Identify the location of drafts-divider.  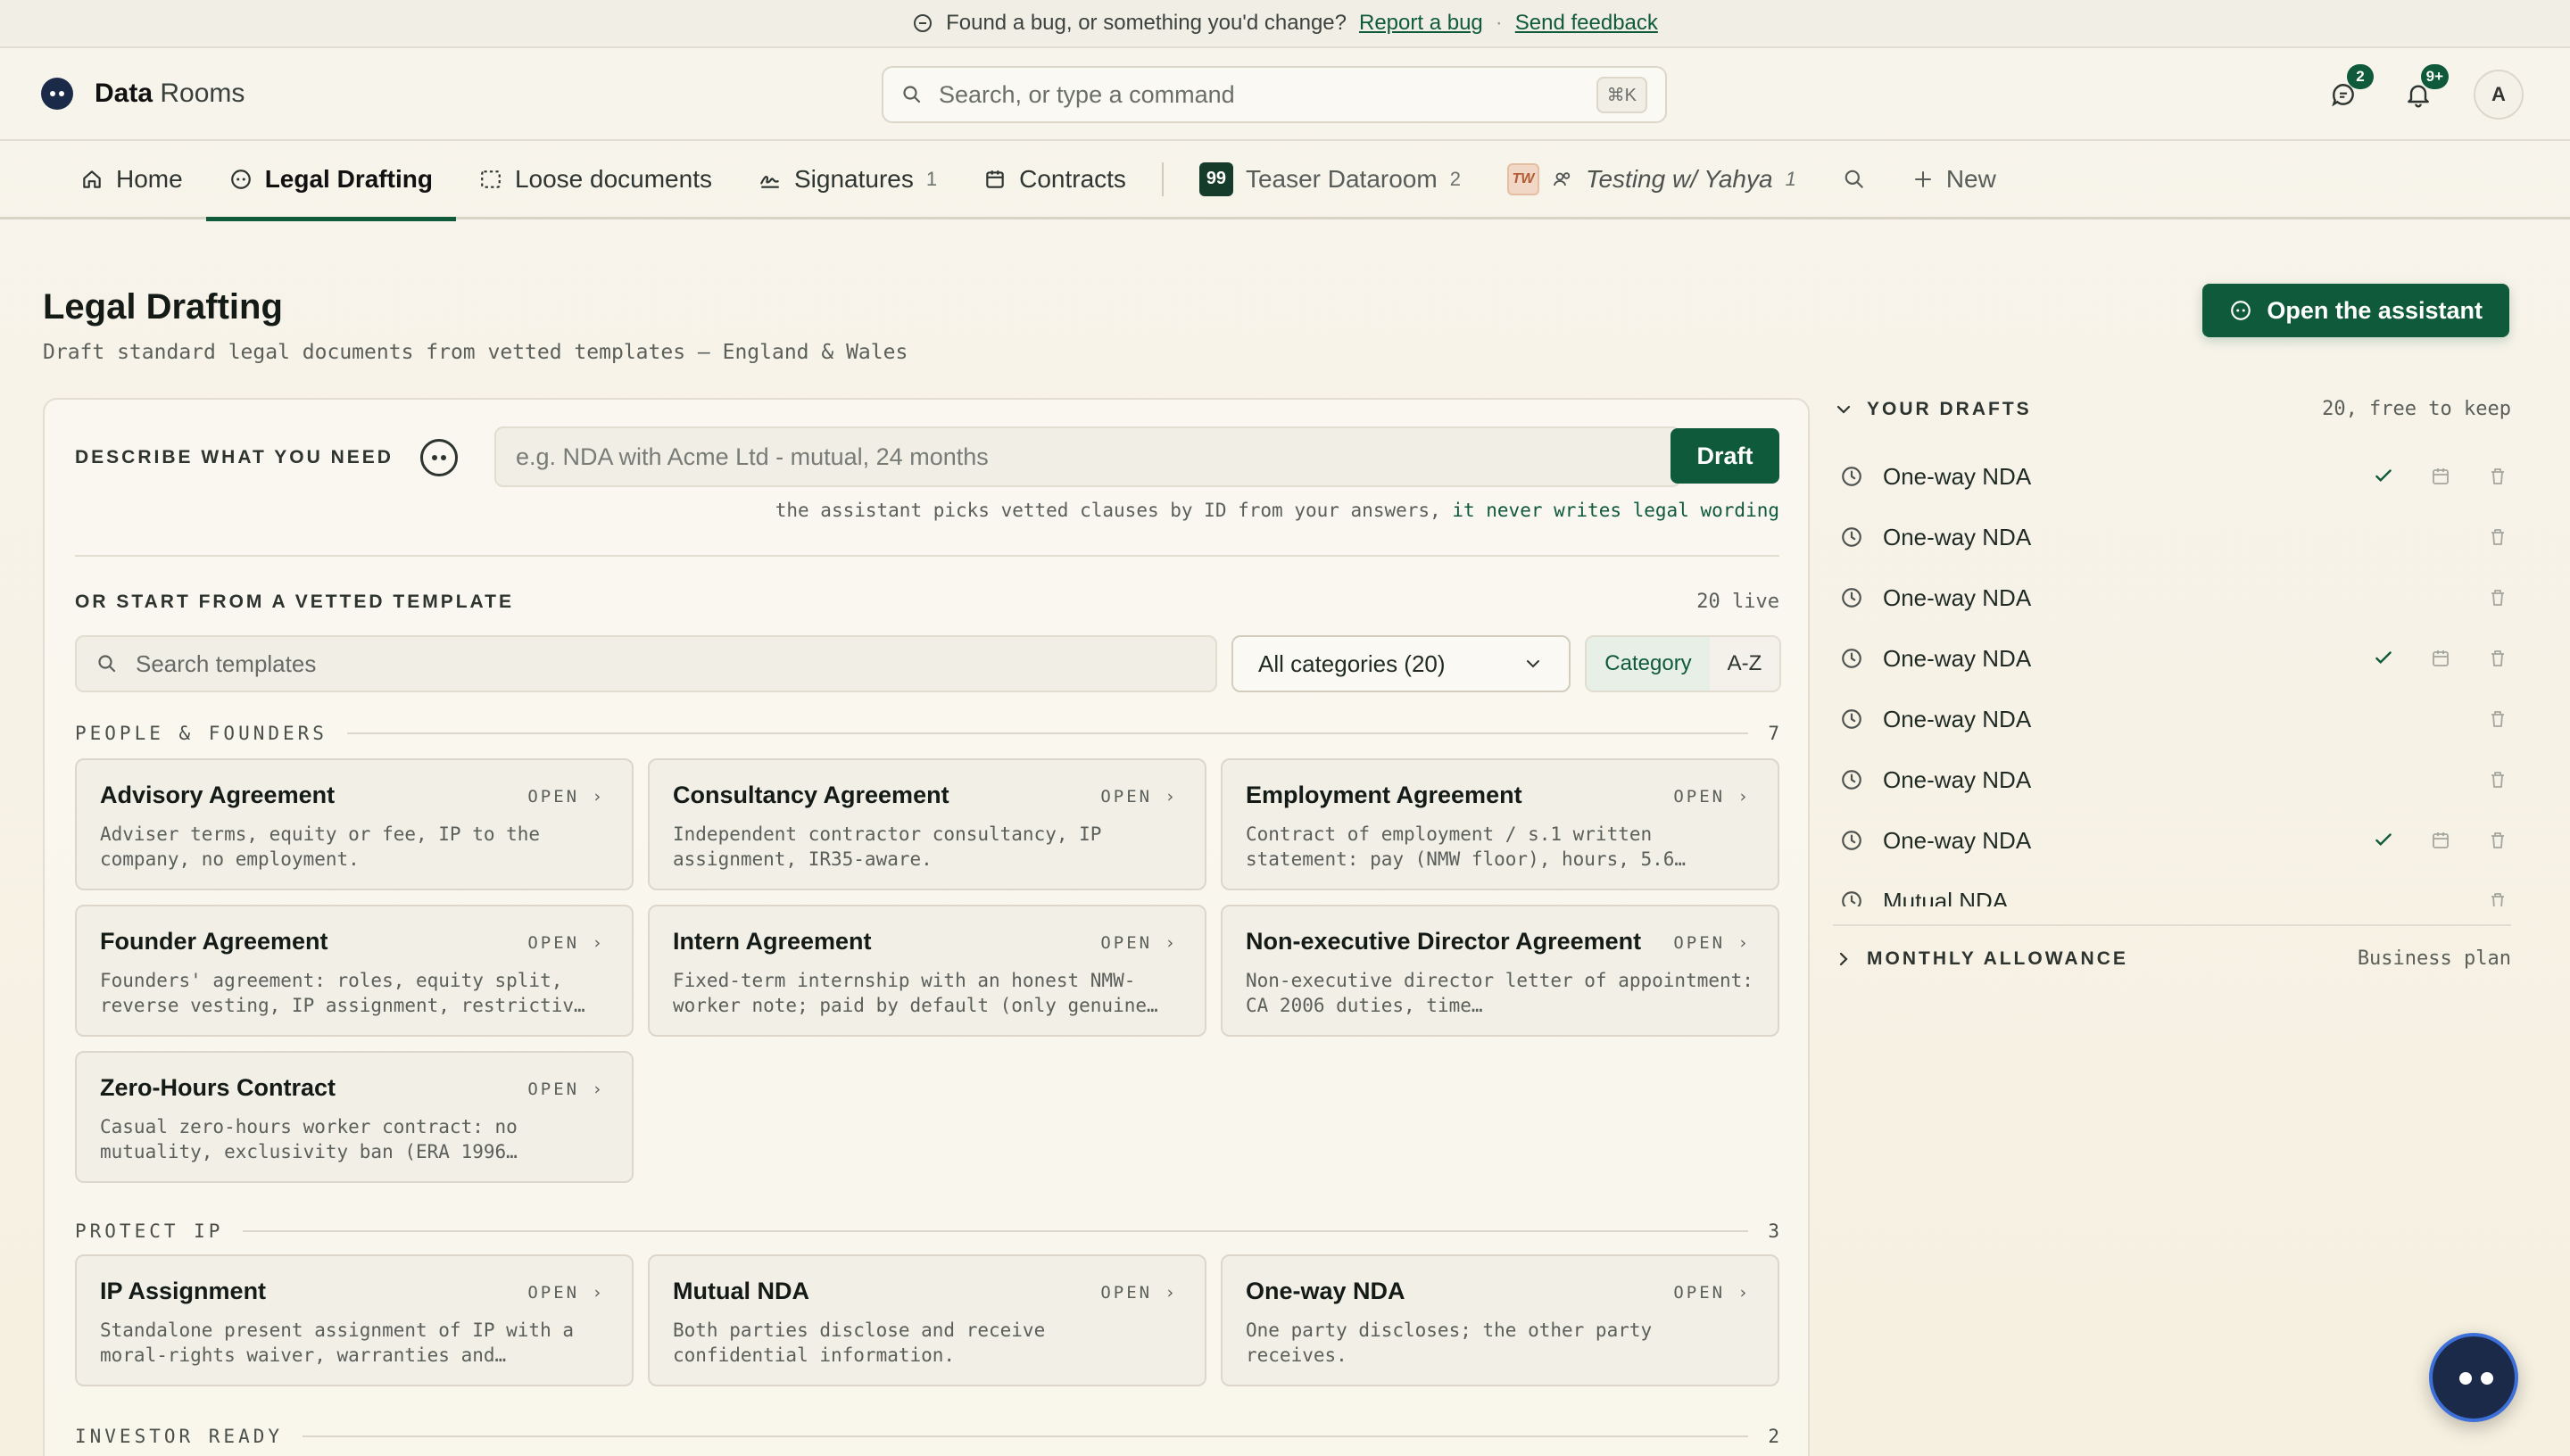
(2172, 925).